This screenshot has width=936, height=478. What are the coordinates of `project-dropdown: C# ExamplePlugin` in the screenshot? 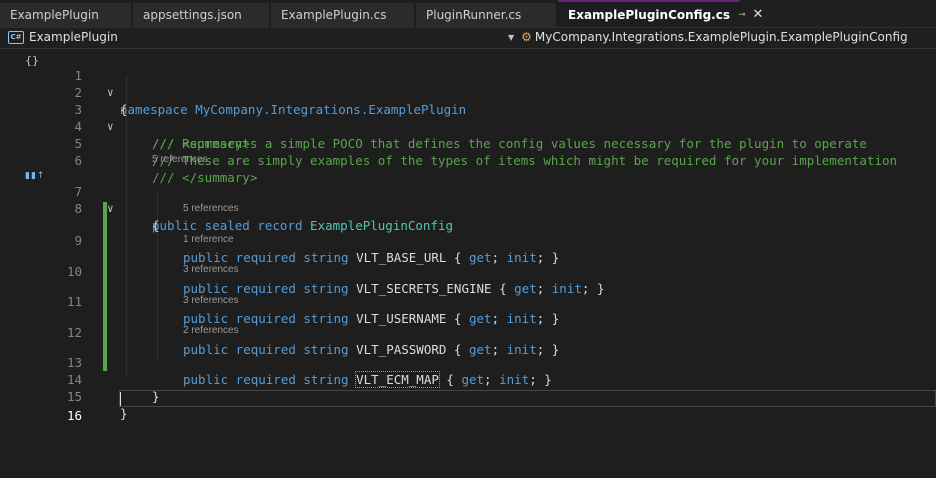 It's located at (63, 37).